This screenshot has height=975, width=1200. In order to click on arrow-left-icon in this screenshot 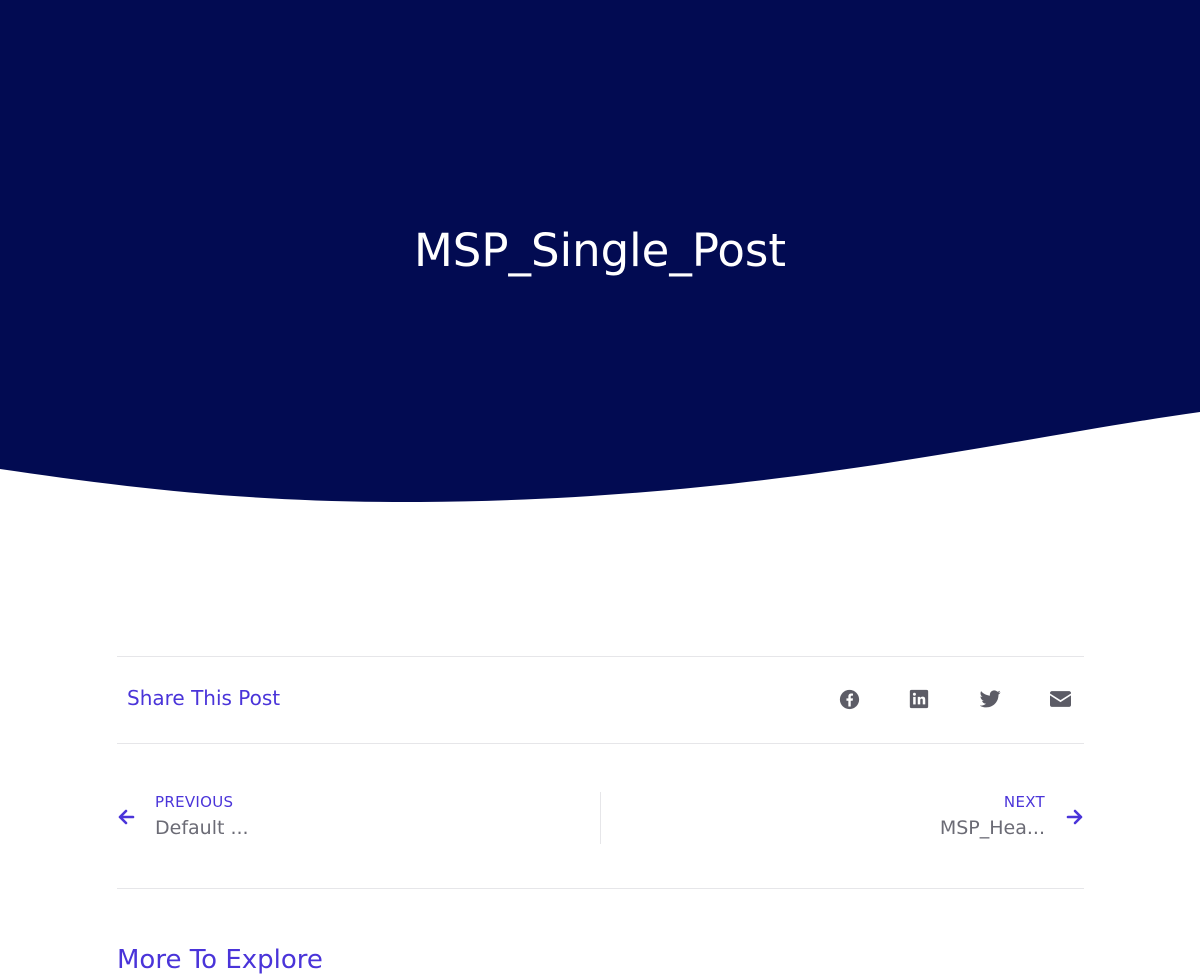, I will do `click(126, 817)`.